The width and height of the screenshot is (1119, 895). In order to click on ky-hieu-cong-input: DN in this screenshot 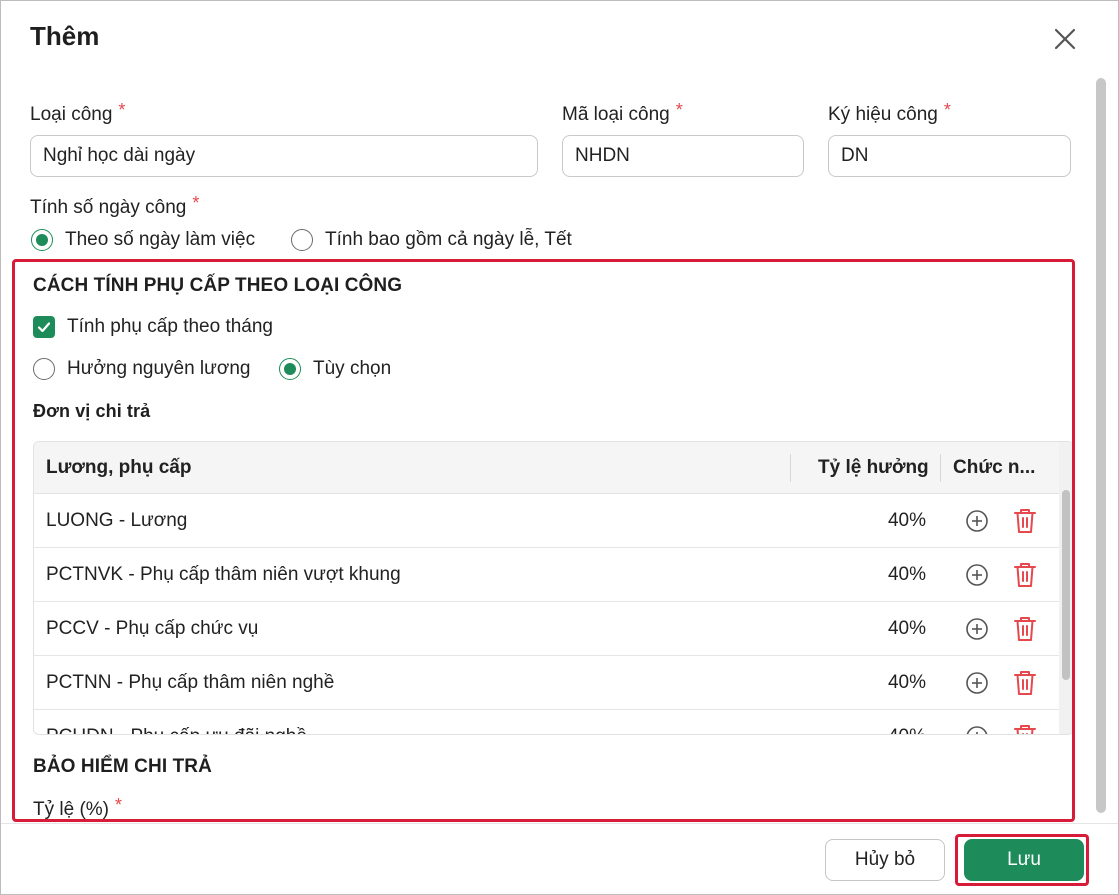, I will do `click(949, 156)`.